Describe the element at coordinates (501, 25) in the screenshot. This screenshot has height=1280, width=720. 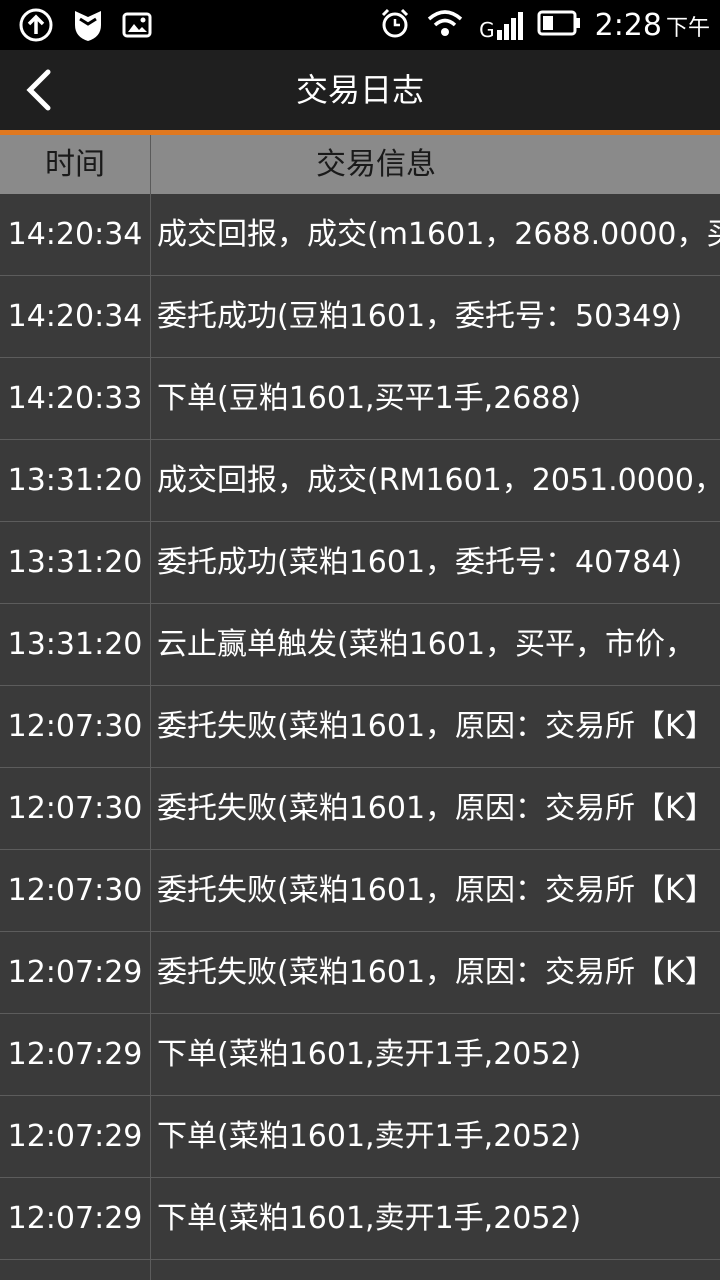
I see `cellular-signal-icon: G` at that location.